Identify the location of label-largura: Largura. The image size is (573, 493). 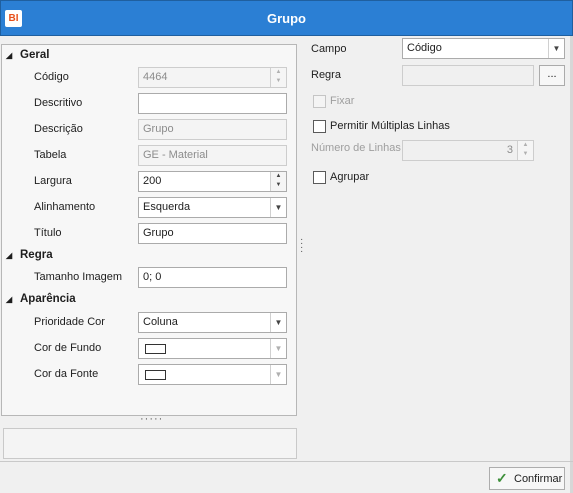
(53, 181).